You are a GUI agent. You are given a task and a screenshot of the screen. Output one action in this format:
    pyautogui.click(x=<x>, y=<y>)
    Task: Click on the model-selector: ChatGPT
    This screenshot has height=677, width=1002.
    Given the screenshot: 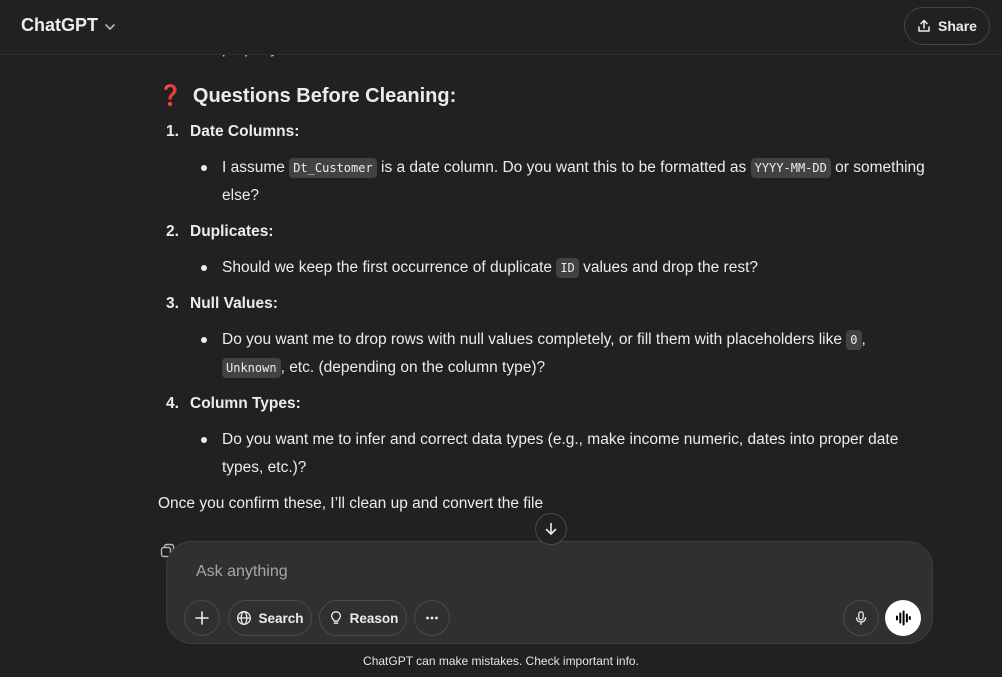 What is the action you would take?
    pyautogui.click(x=68, y=25)
    